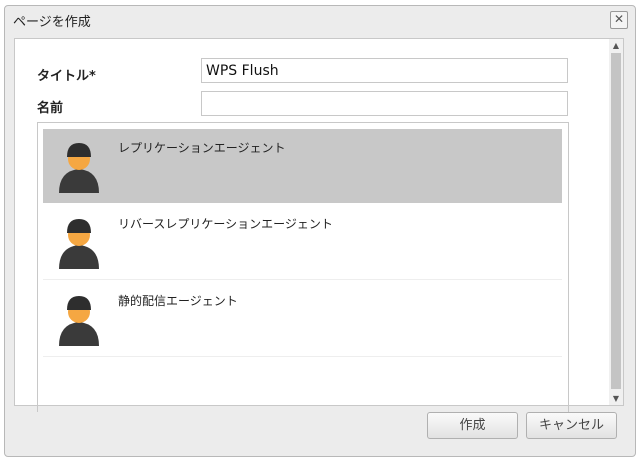  Describe the element at coordinates (178, 301) in the screenshot. I see `template-label: 静的配信エージェント` at that location.